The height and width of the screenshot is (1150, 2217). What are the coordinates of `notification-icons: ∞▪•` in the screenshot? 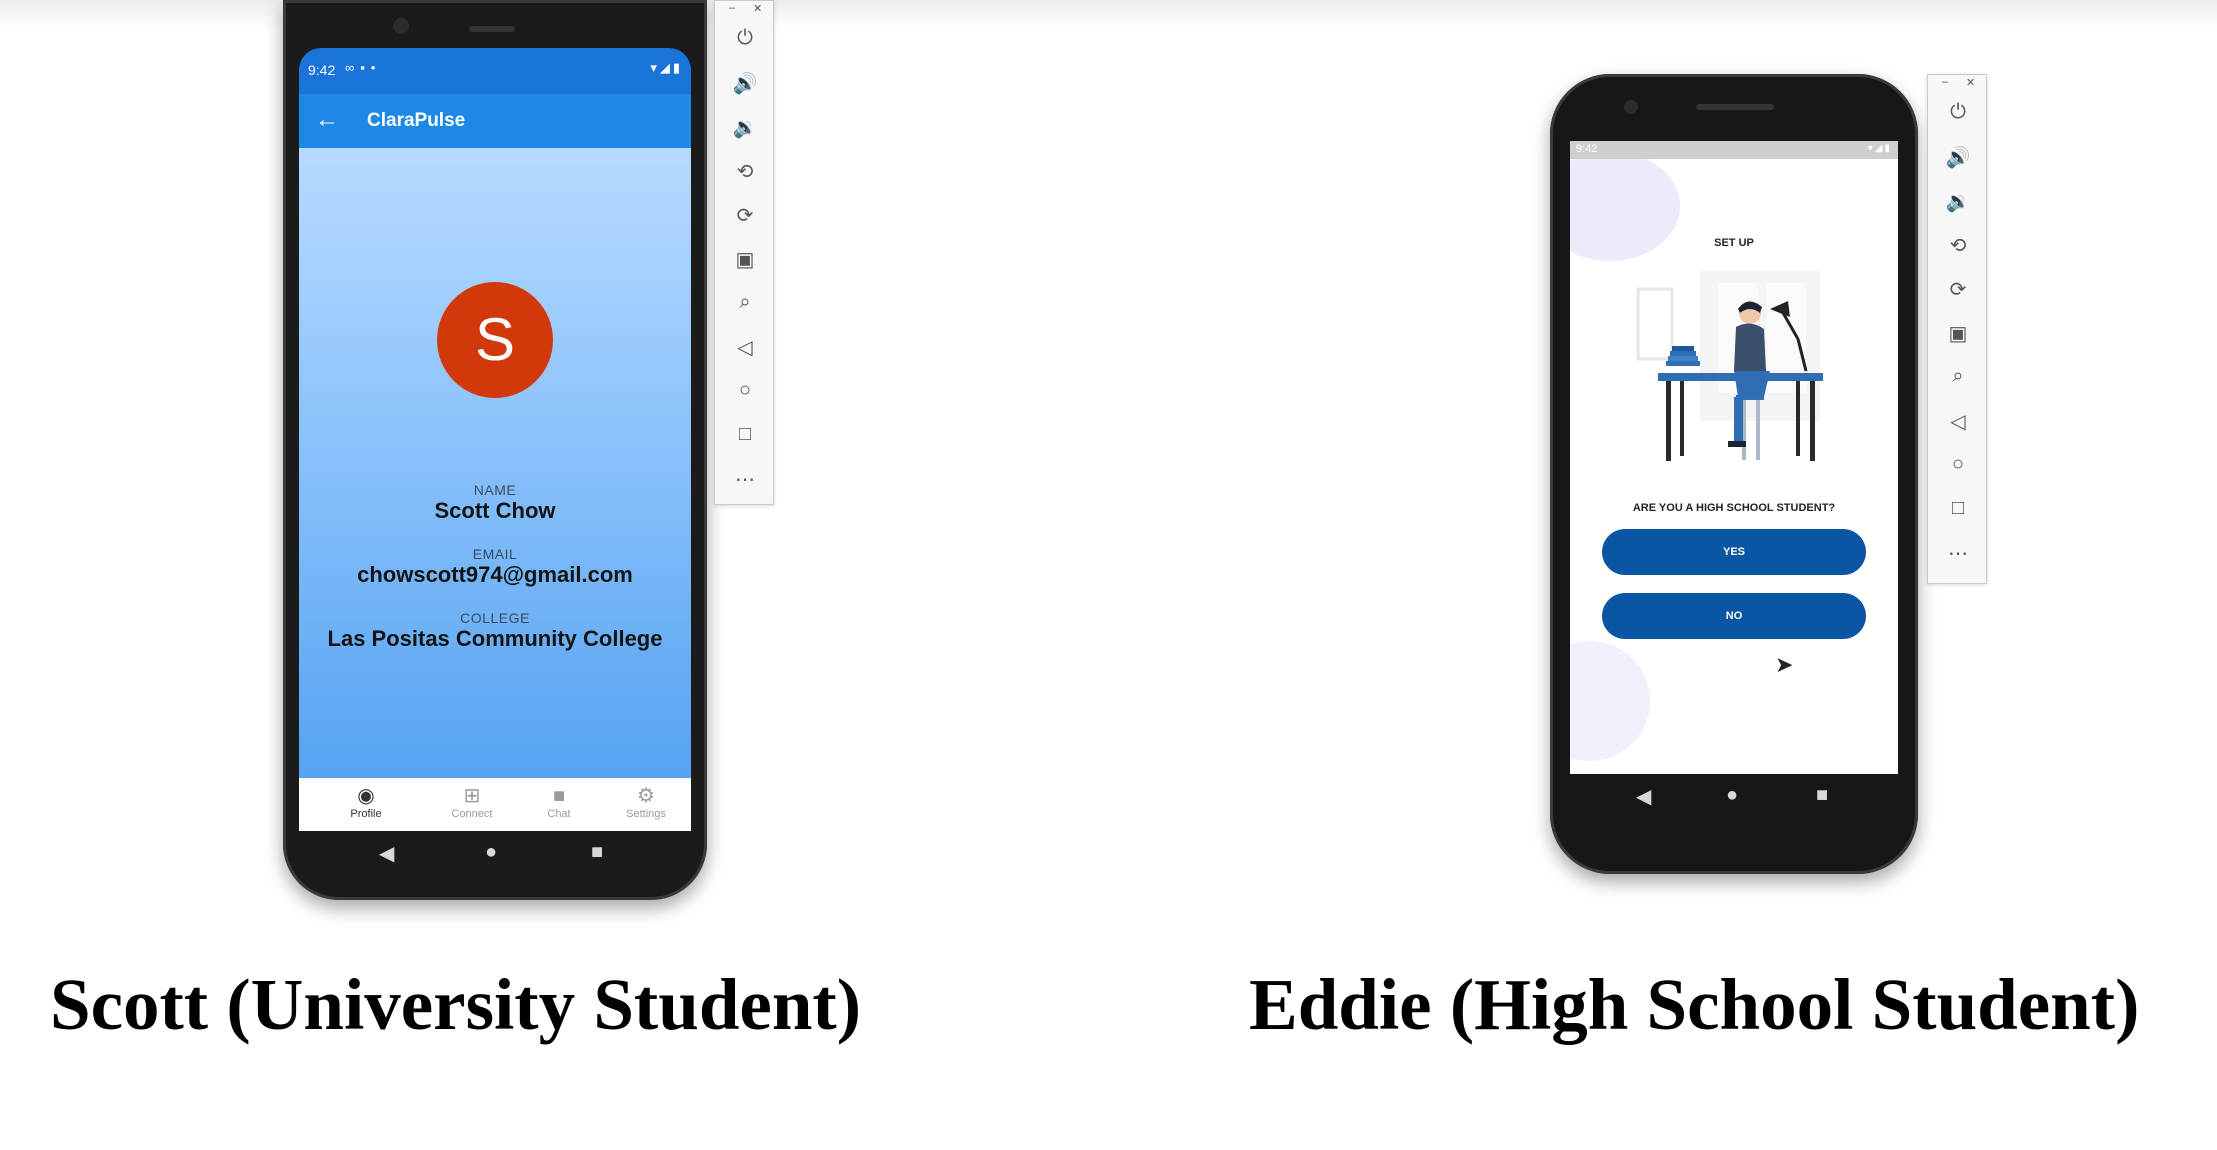 It's located at (363, 67).